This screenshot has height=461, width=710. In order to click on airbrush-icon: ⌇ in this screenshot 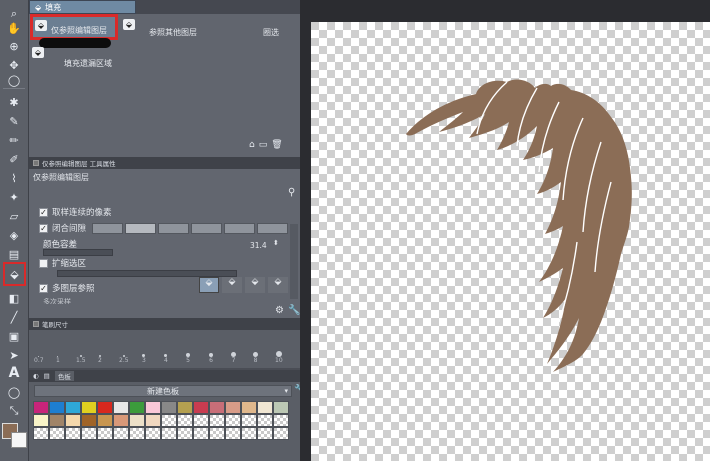, I will do `click(14, 178)`.